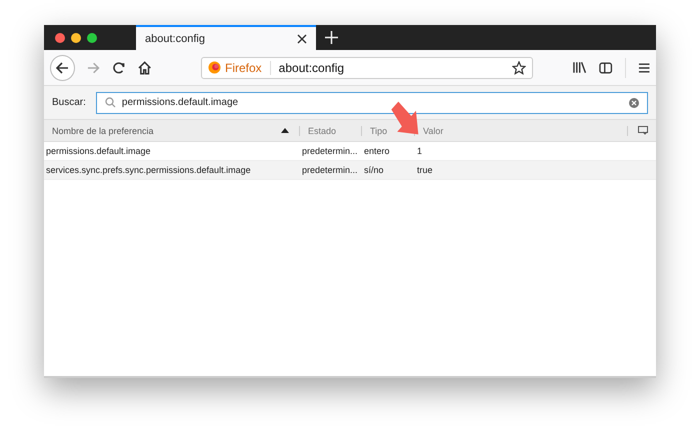 The width and height of the screenshot is (700, 442). Describe the element at coordinates (98, 151) in the screenshot. I see `table-cell-text: permissions.default.image` at that location.